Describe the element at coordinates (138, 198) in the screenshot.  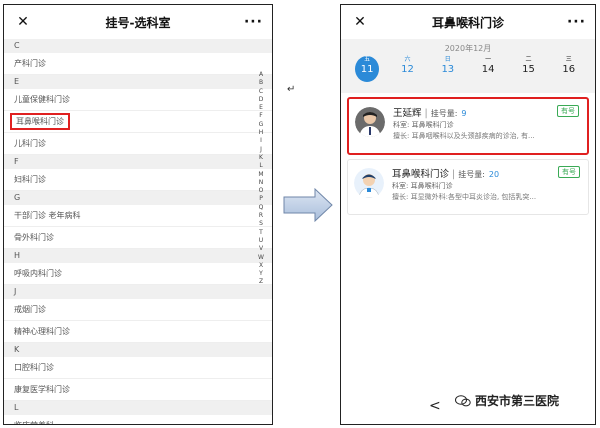
I see `section-header-g: G` at that location.